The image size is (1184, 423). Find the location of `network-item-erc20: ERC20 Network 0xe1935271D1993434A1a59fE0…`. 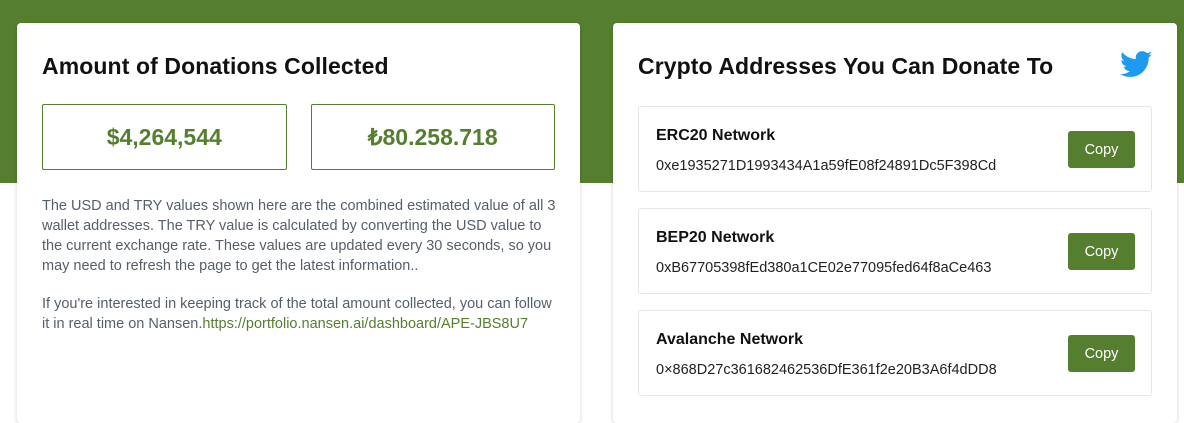

network-item-erc20: ERC20 Network 0xe1935271D1993434A1a59fE0… is located at coordinates (895, 149).